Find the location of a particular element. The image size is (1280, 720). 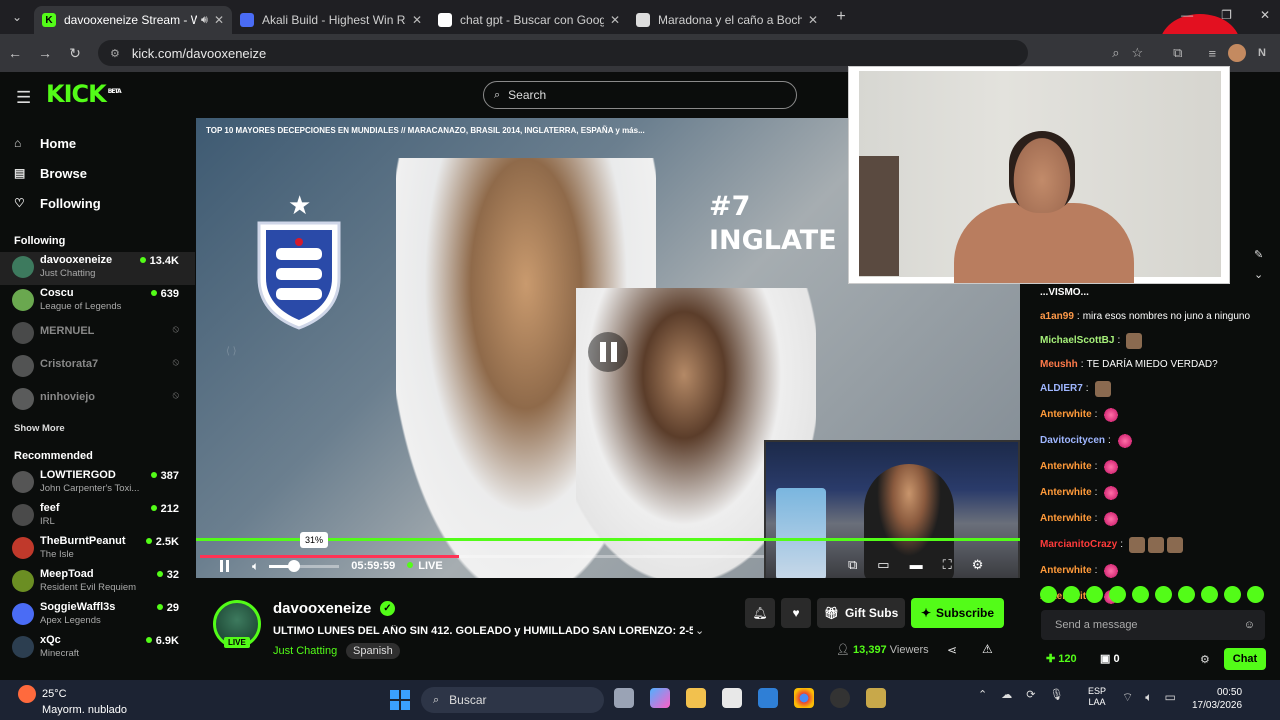

recommended-channel: MeepToad Resident Evil Requiem 32 is located at coordinates (97, 582).